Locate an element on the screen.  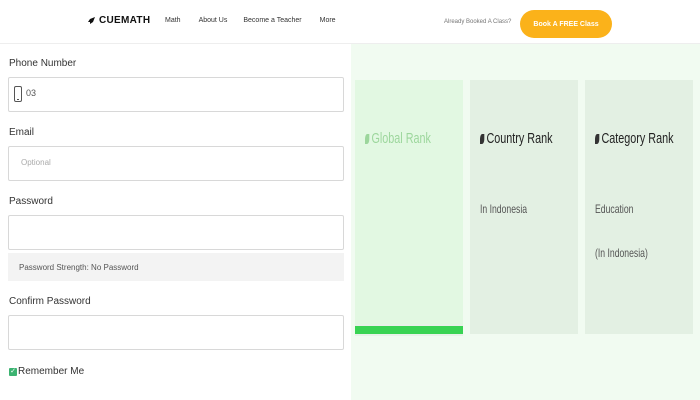
email-placeholder: Optional is located at coordinates (36, 162).